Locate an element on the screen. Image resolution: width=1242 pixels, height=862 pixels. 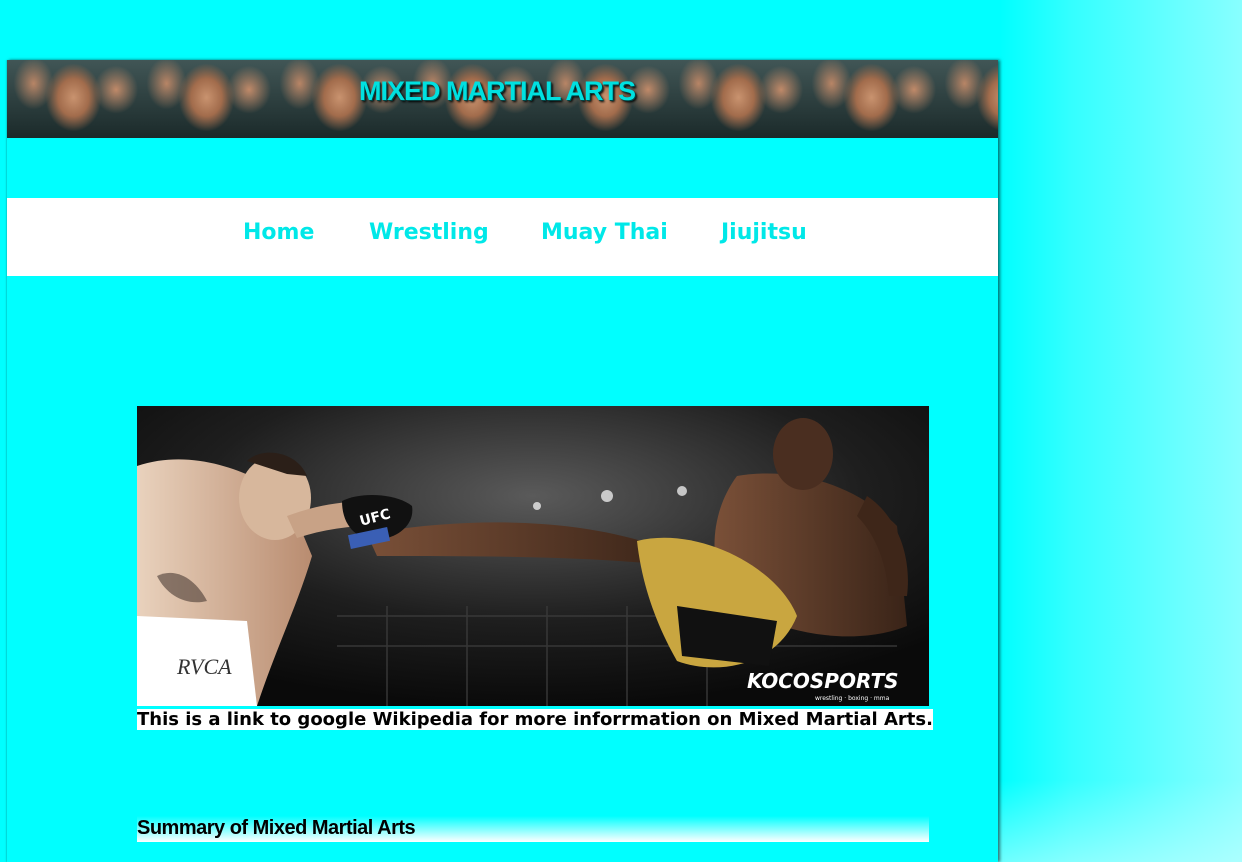
page-fade is located at coordinates (1120, 821).